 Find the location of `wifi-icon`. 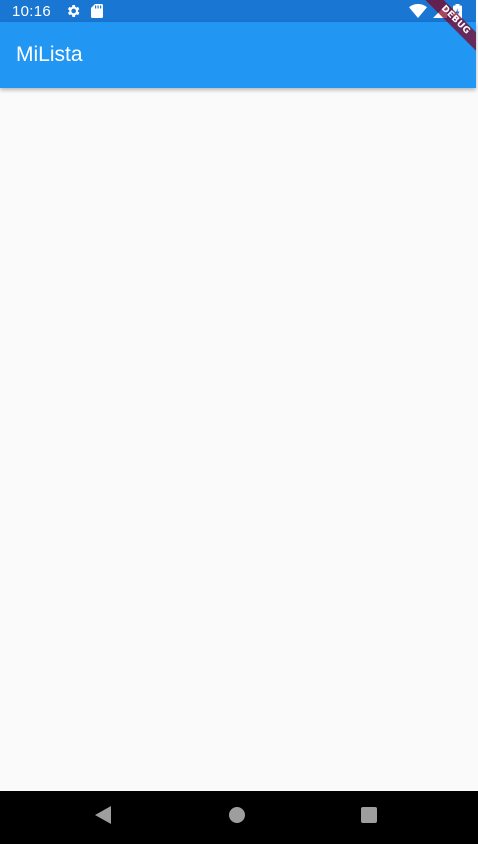

wifi-icon is located at coordinates (418, 11).